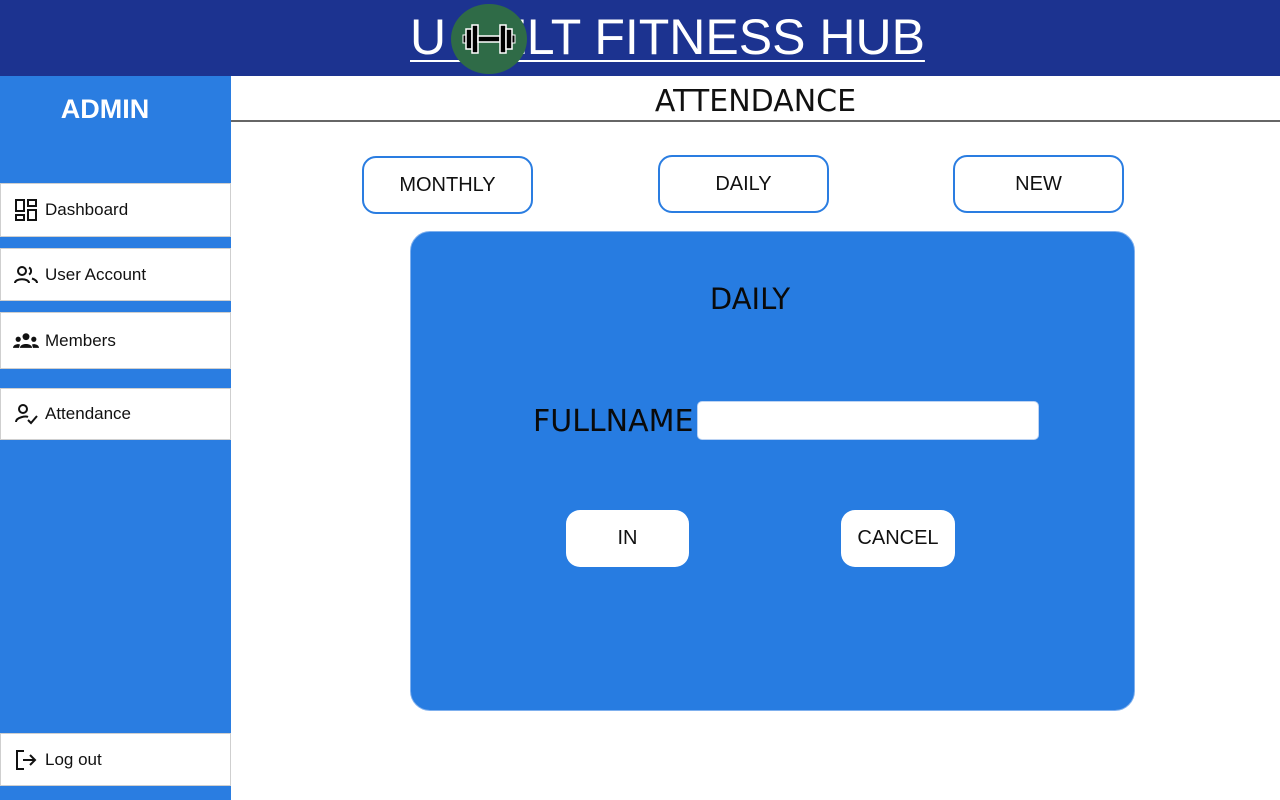 This screenshot has width=1280, height=800. What do you see at coordinates (618, 421) in the screenshot?
I see `fullname-label: FULLNAME:` at bounding box center [618, 421].